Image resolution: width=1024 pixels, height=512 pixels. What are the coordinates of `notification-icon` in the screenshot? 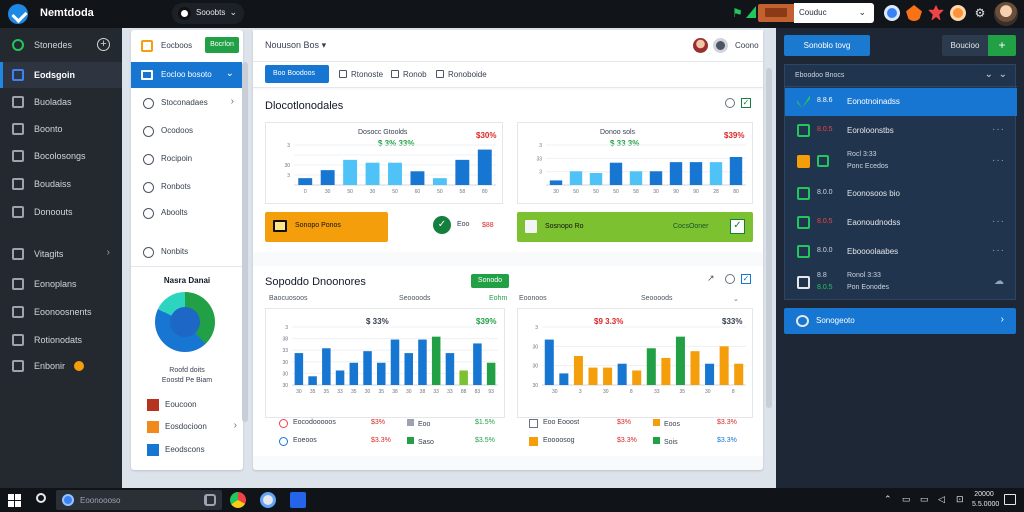 It's located at (958, 13).